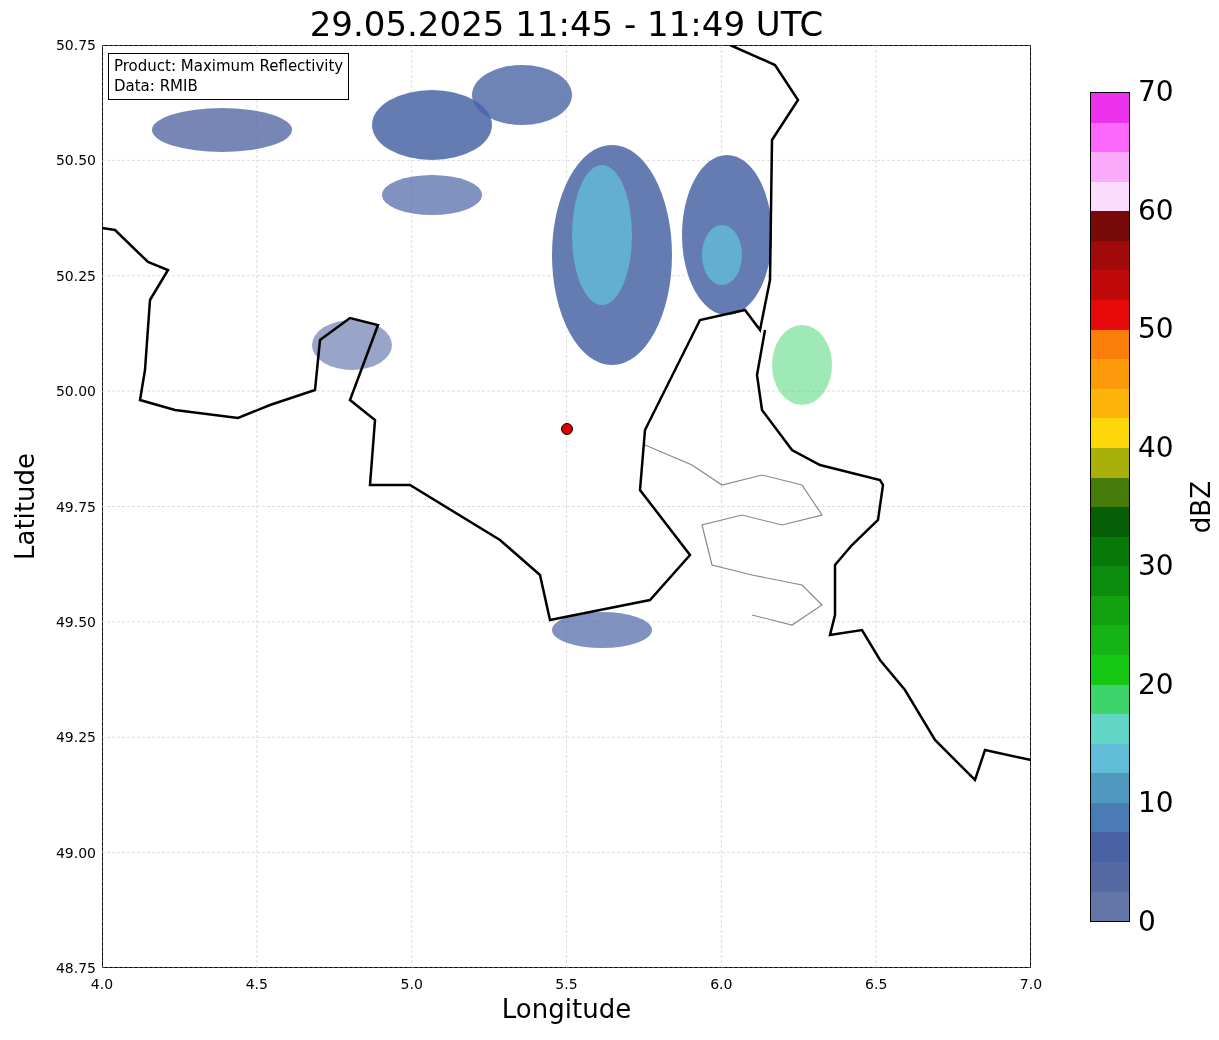  What do you see at coordinates (25, 506) in the screenshot?
I see `y-axis-label: Latitude` at bounding box center [25, 506].